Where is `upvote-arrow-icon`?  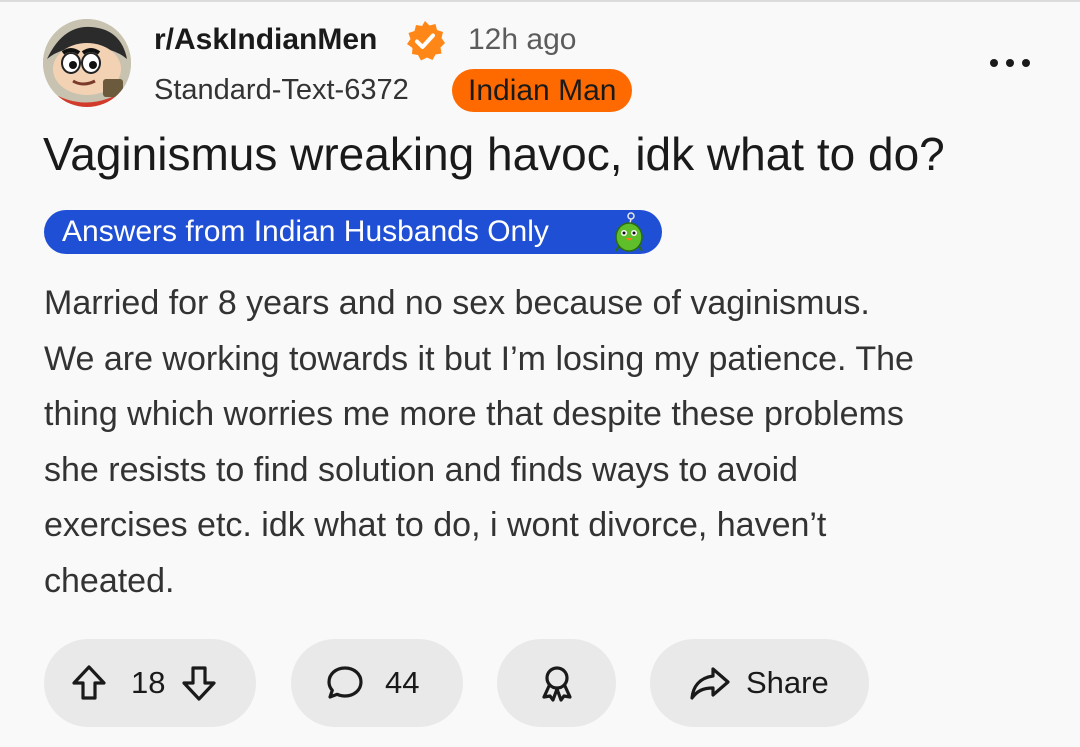 upvote-arrow-icon is located at coordinates (89, 683).